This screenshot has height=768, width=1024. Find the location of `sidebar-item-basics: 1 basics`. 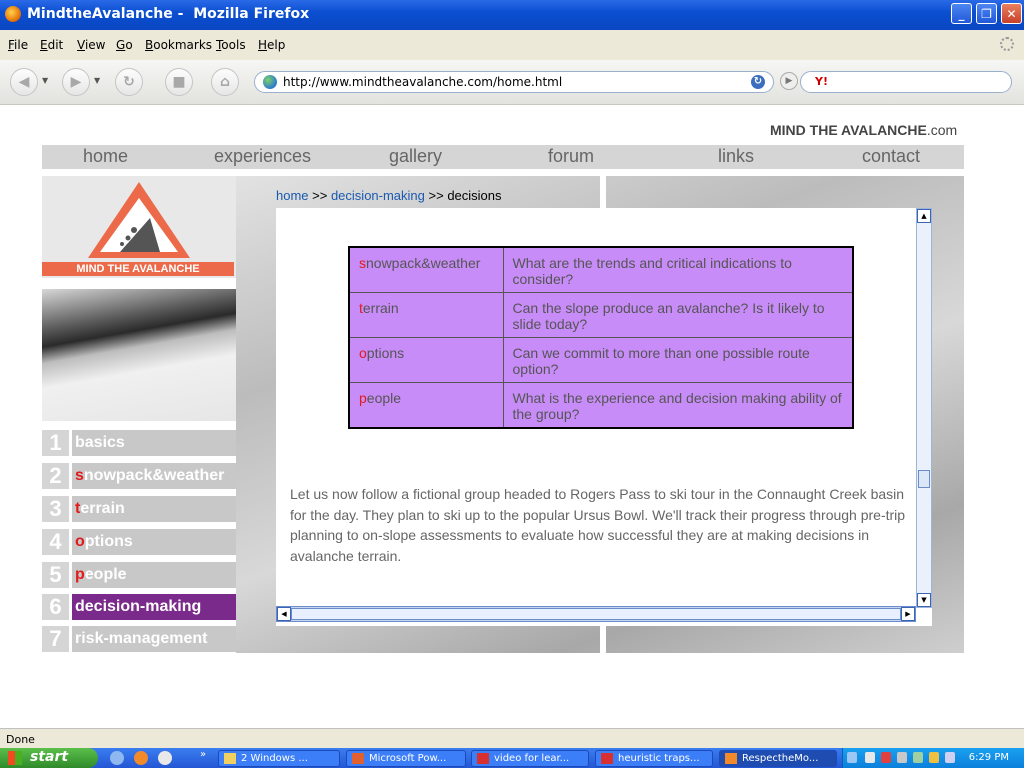

sidebar-item-basics: 1 basics is located at coordinates (139, 443).